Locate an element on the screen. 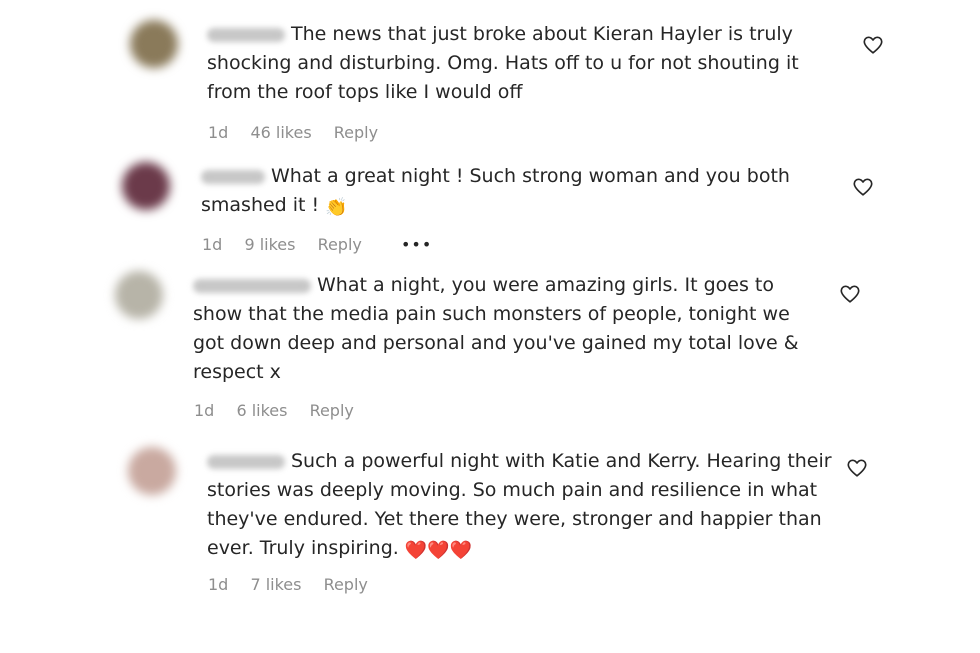 The image size is (980, 653). red-heart-emoji: ❤️❤️❤️ is located at coordinates (438, 550).